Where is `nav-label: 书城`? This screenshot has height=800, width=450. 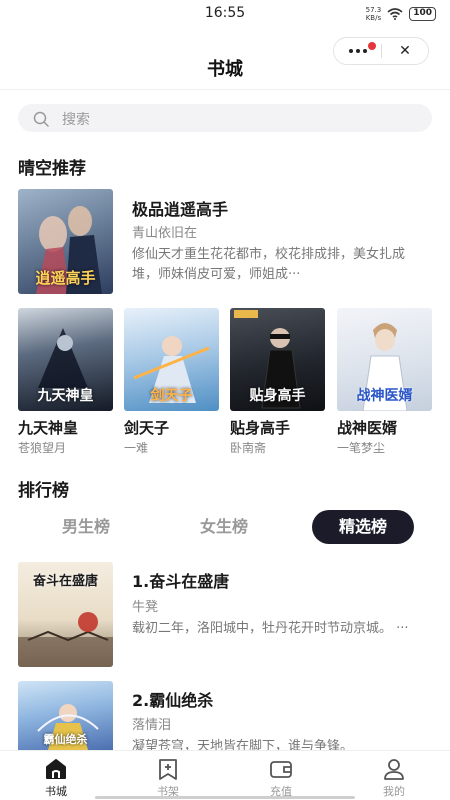
nav-label: 书城 is located at coordinates (56, 791).